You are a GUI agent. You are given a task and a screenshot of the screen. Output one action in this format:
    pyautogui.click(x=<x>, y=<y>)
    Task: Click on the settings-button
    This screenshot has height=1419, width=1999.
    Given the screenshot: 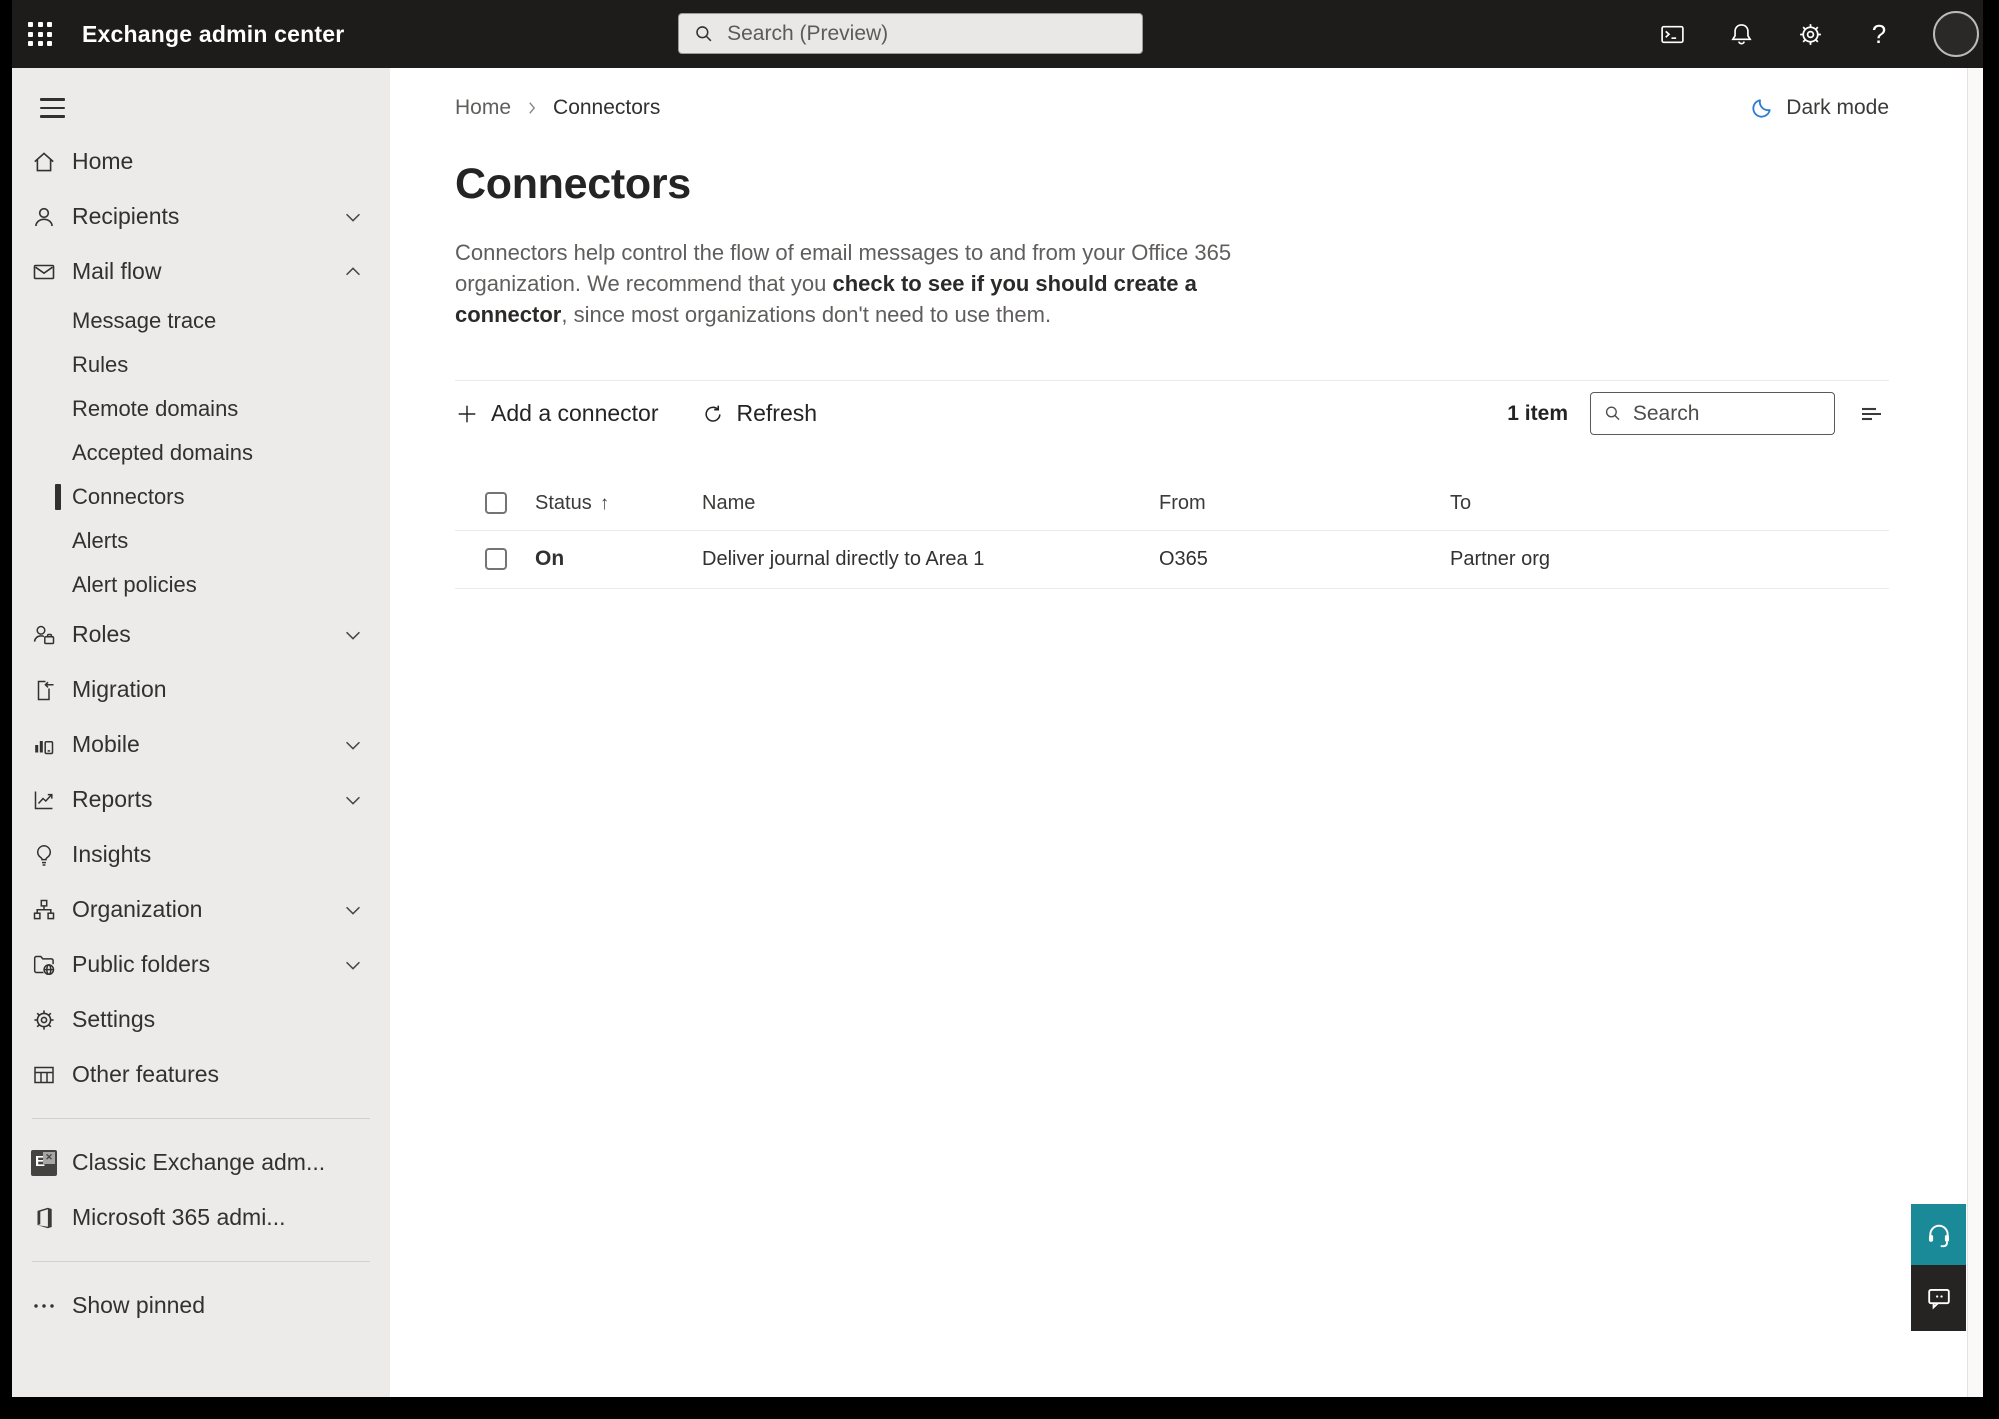 What is the action you would take?
    pyautogui.click(x=1810, y=34)
    